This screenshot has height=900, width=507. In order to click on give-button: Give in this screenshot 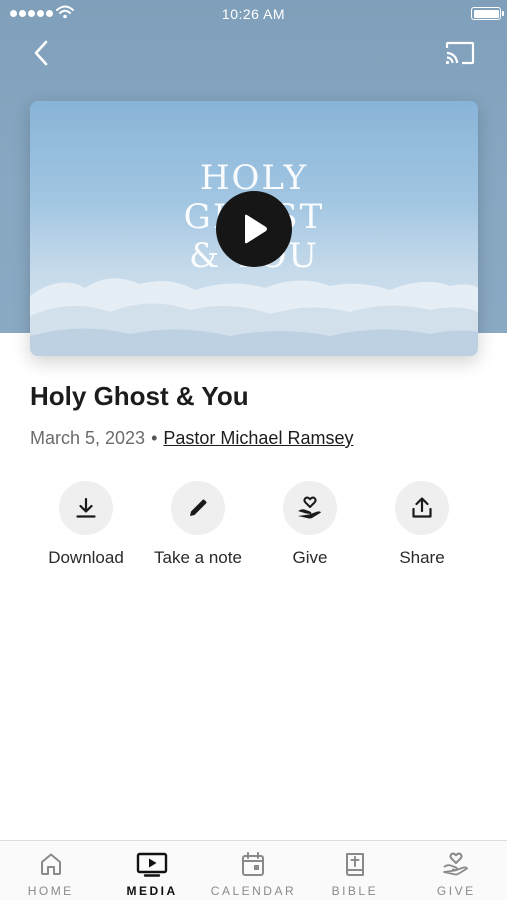, I will do `click(310, 524)`.